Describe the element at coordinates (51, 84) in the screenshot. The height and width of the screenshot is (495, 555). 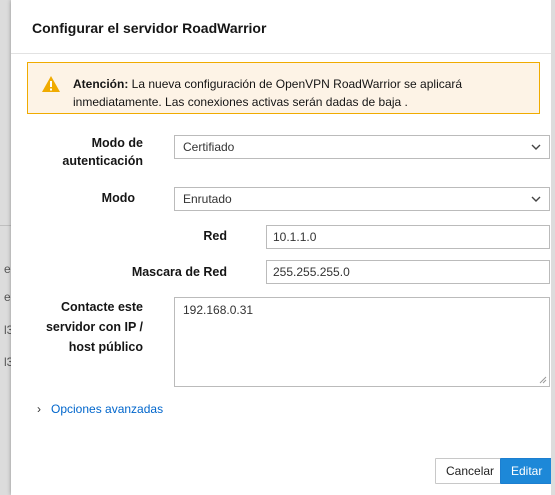
I see `warning-icon` at that location.